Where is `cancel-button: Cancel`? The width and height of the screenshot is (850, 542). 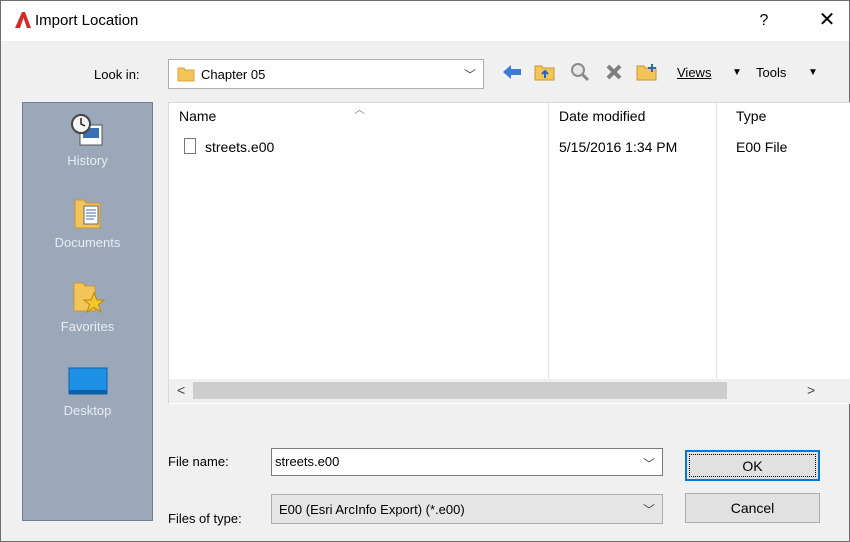 cancel-button: Cancel is located at coordinates (752, 508).